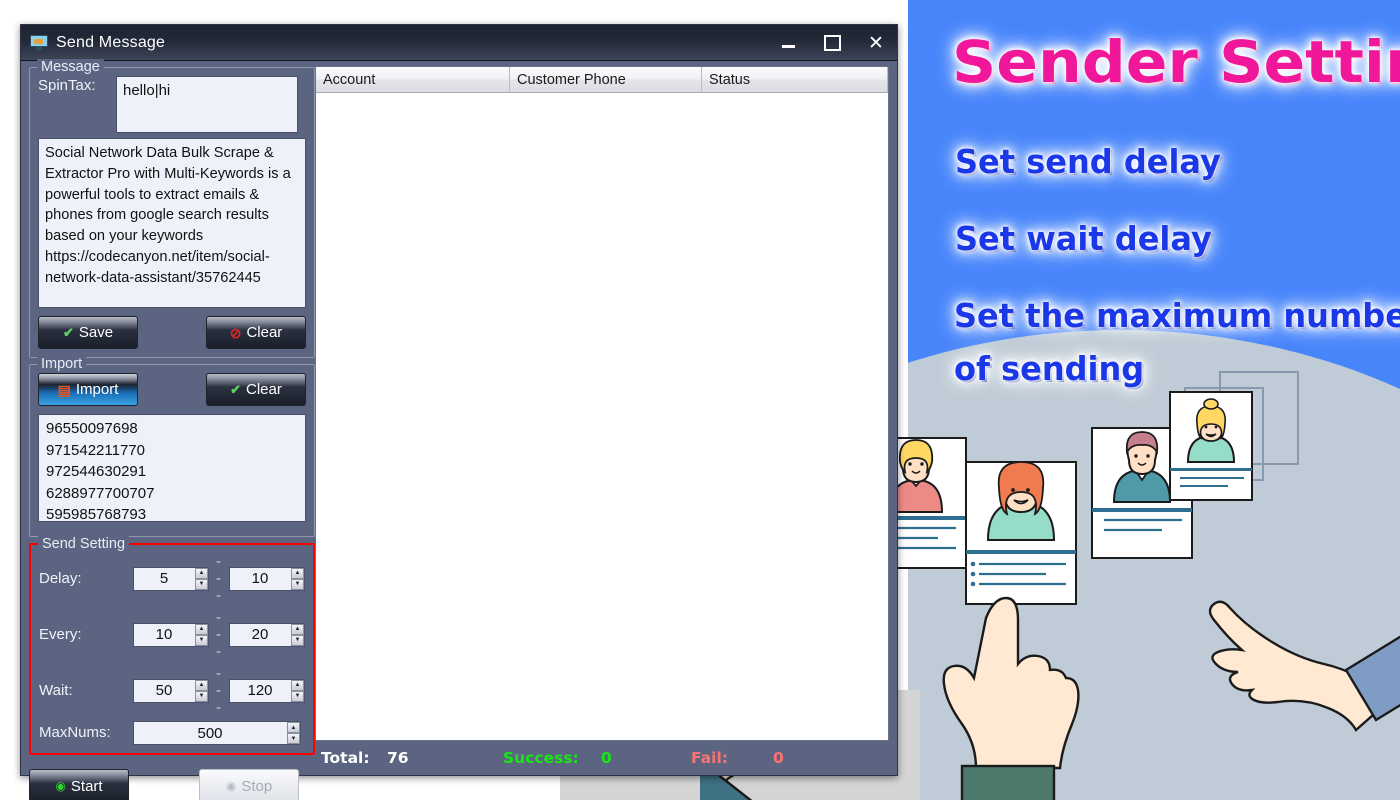 This screenshot has height=800, width=1400. What do you see at coordinates (64, 389) in the screenshot?
I see `import-file-icon: ▤` at bounding box center [64, 389].